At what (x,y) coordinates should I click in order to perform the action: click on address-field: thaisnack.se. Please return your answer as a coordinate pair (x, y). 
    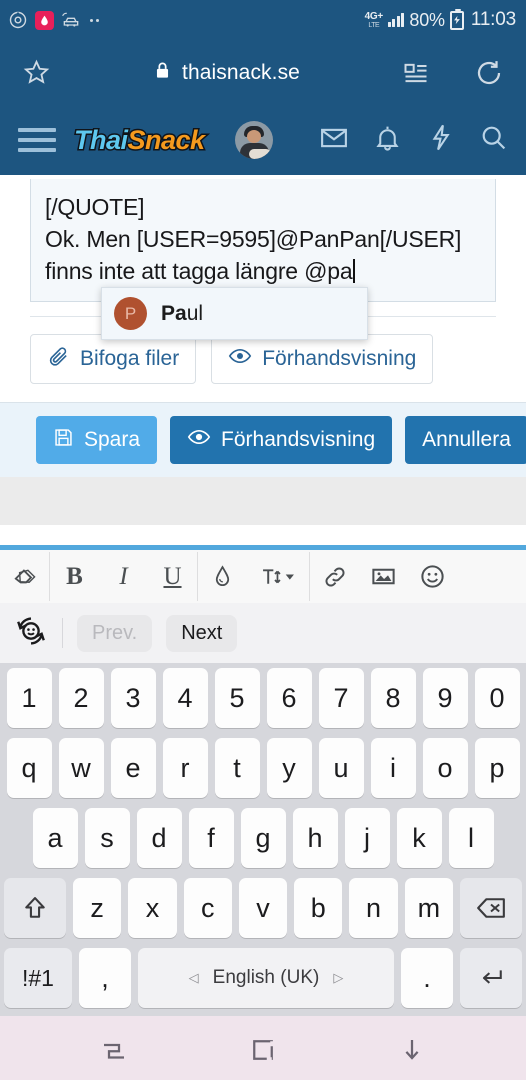
    Looking at the image, I should click on (226, 73).